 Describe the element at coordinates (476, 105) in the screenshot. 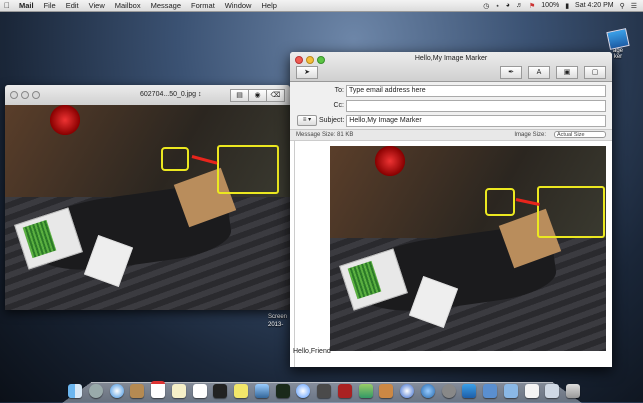

I see `cc-field` at that location.